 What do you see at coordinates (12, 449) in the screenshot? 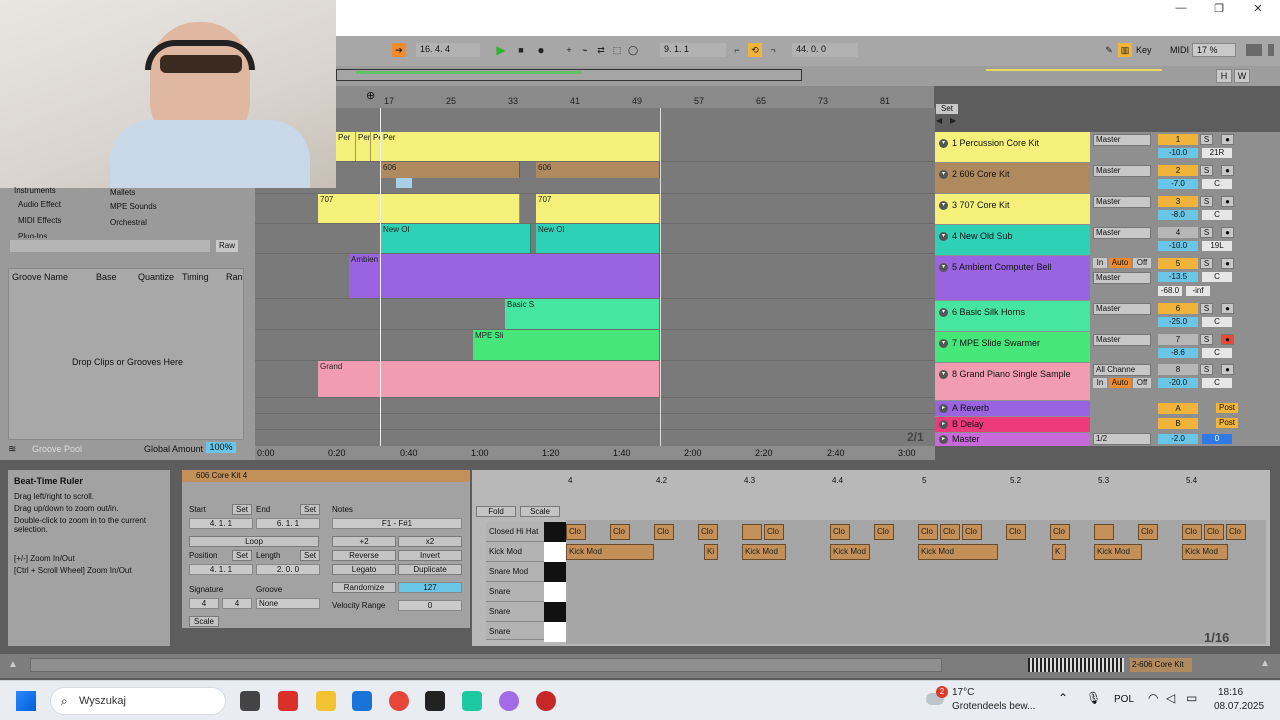
I see `groove-pool-icon: ≋` at bounding box center [12, 449].